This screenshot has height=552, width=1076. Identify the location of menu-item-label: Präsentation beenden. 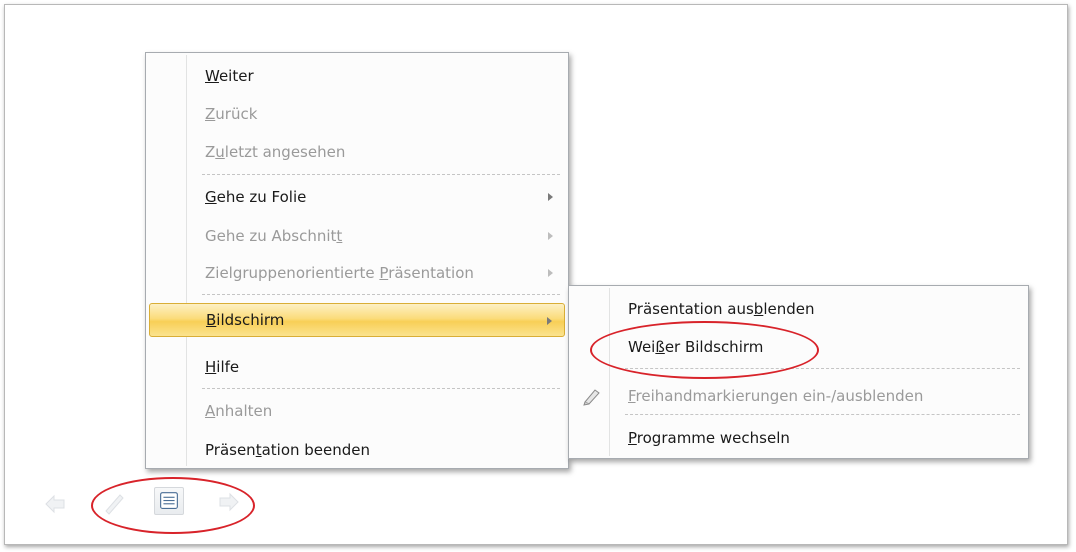
(288, 450).